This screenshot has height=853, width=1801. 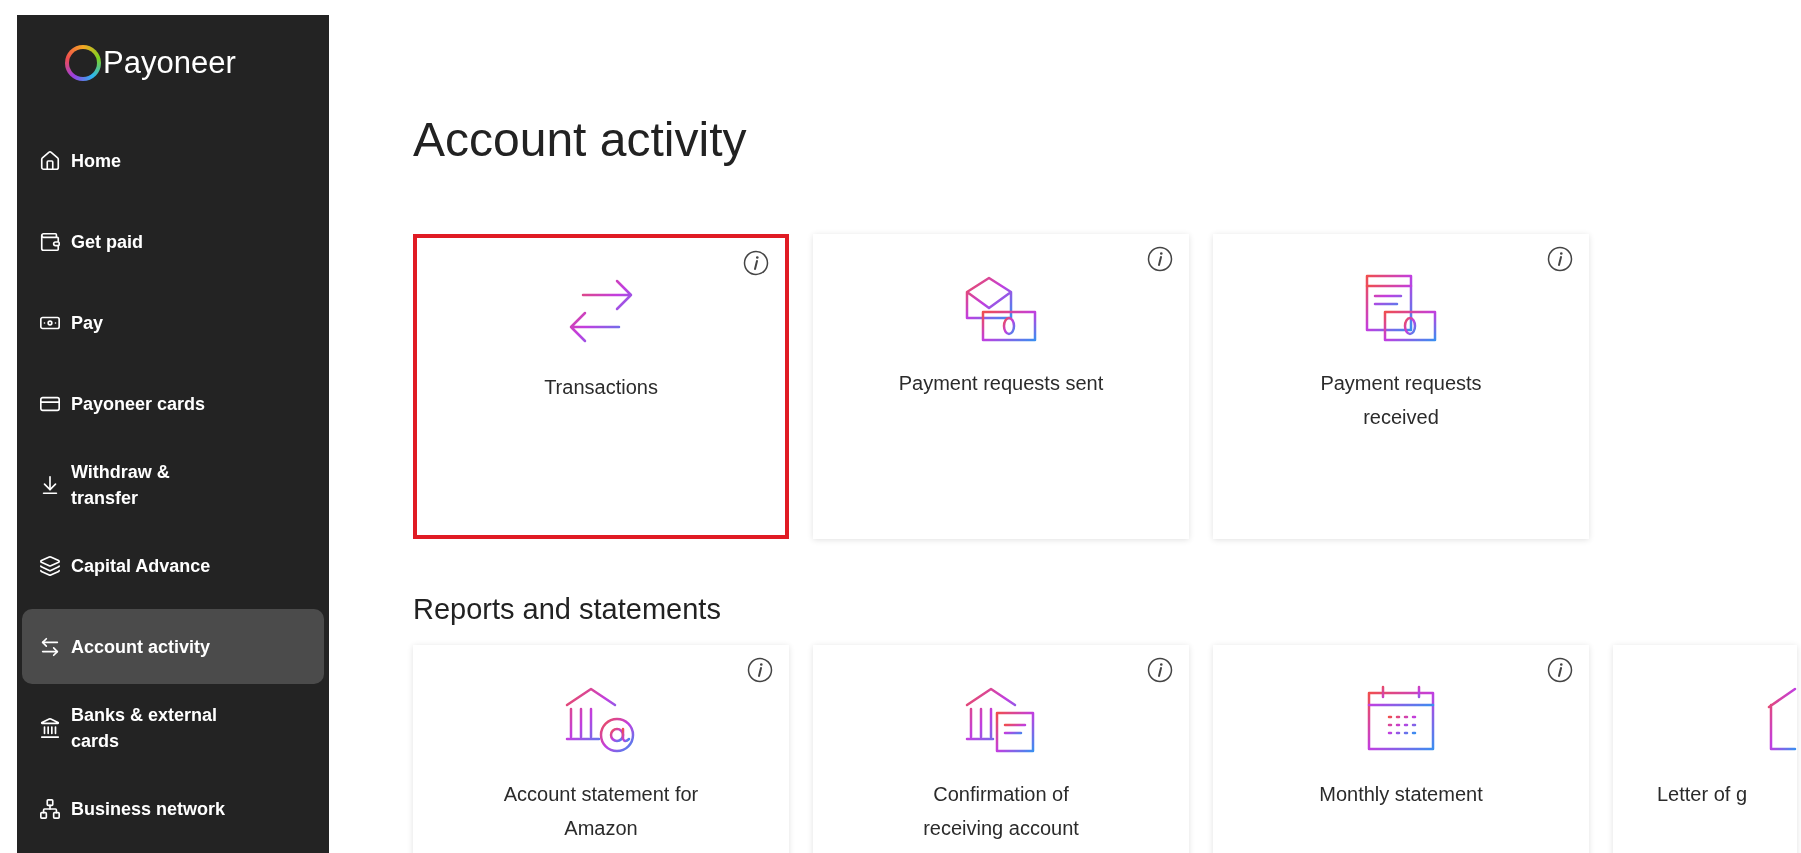 What do you see at coordinates (1705, 749) in the screenshot?
I see `activity-card: Letter of g` at bounding box center [1705, 749].